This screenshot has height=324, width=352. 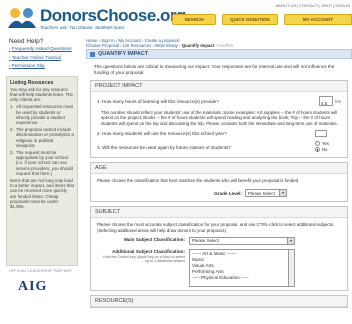 I want to click on page-title: QUANTIFY IMPACT, so click(x=123, y=54).